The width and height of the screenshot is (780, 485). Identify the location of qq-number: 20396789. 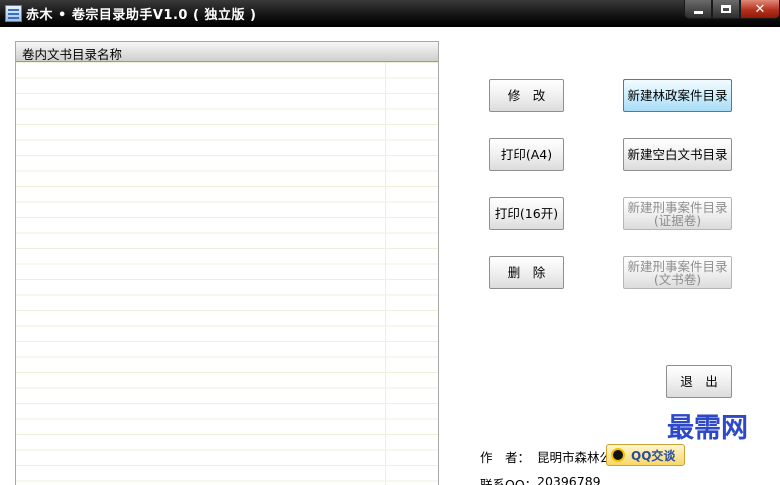
(569, 479).